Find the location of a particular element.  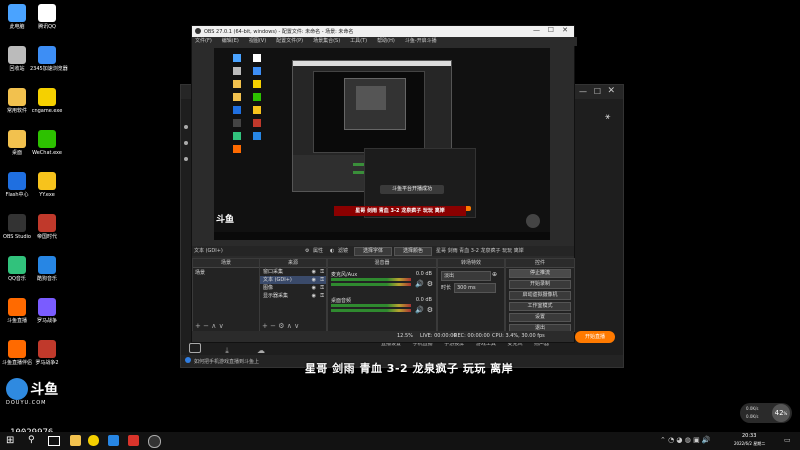

duration-input: 300 ms is located at coordinates (475, 288).